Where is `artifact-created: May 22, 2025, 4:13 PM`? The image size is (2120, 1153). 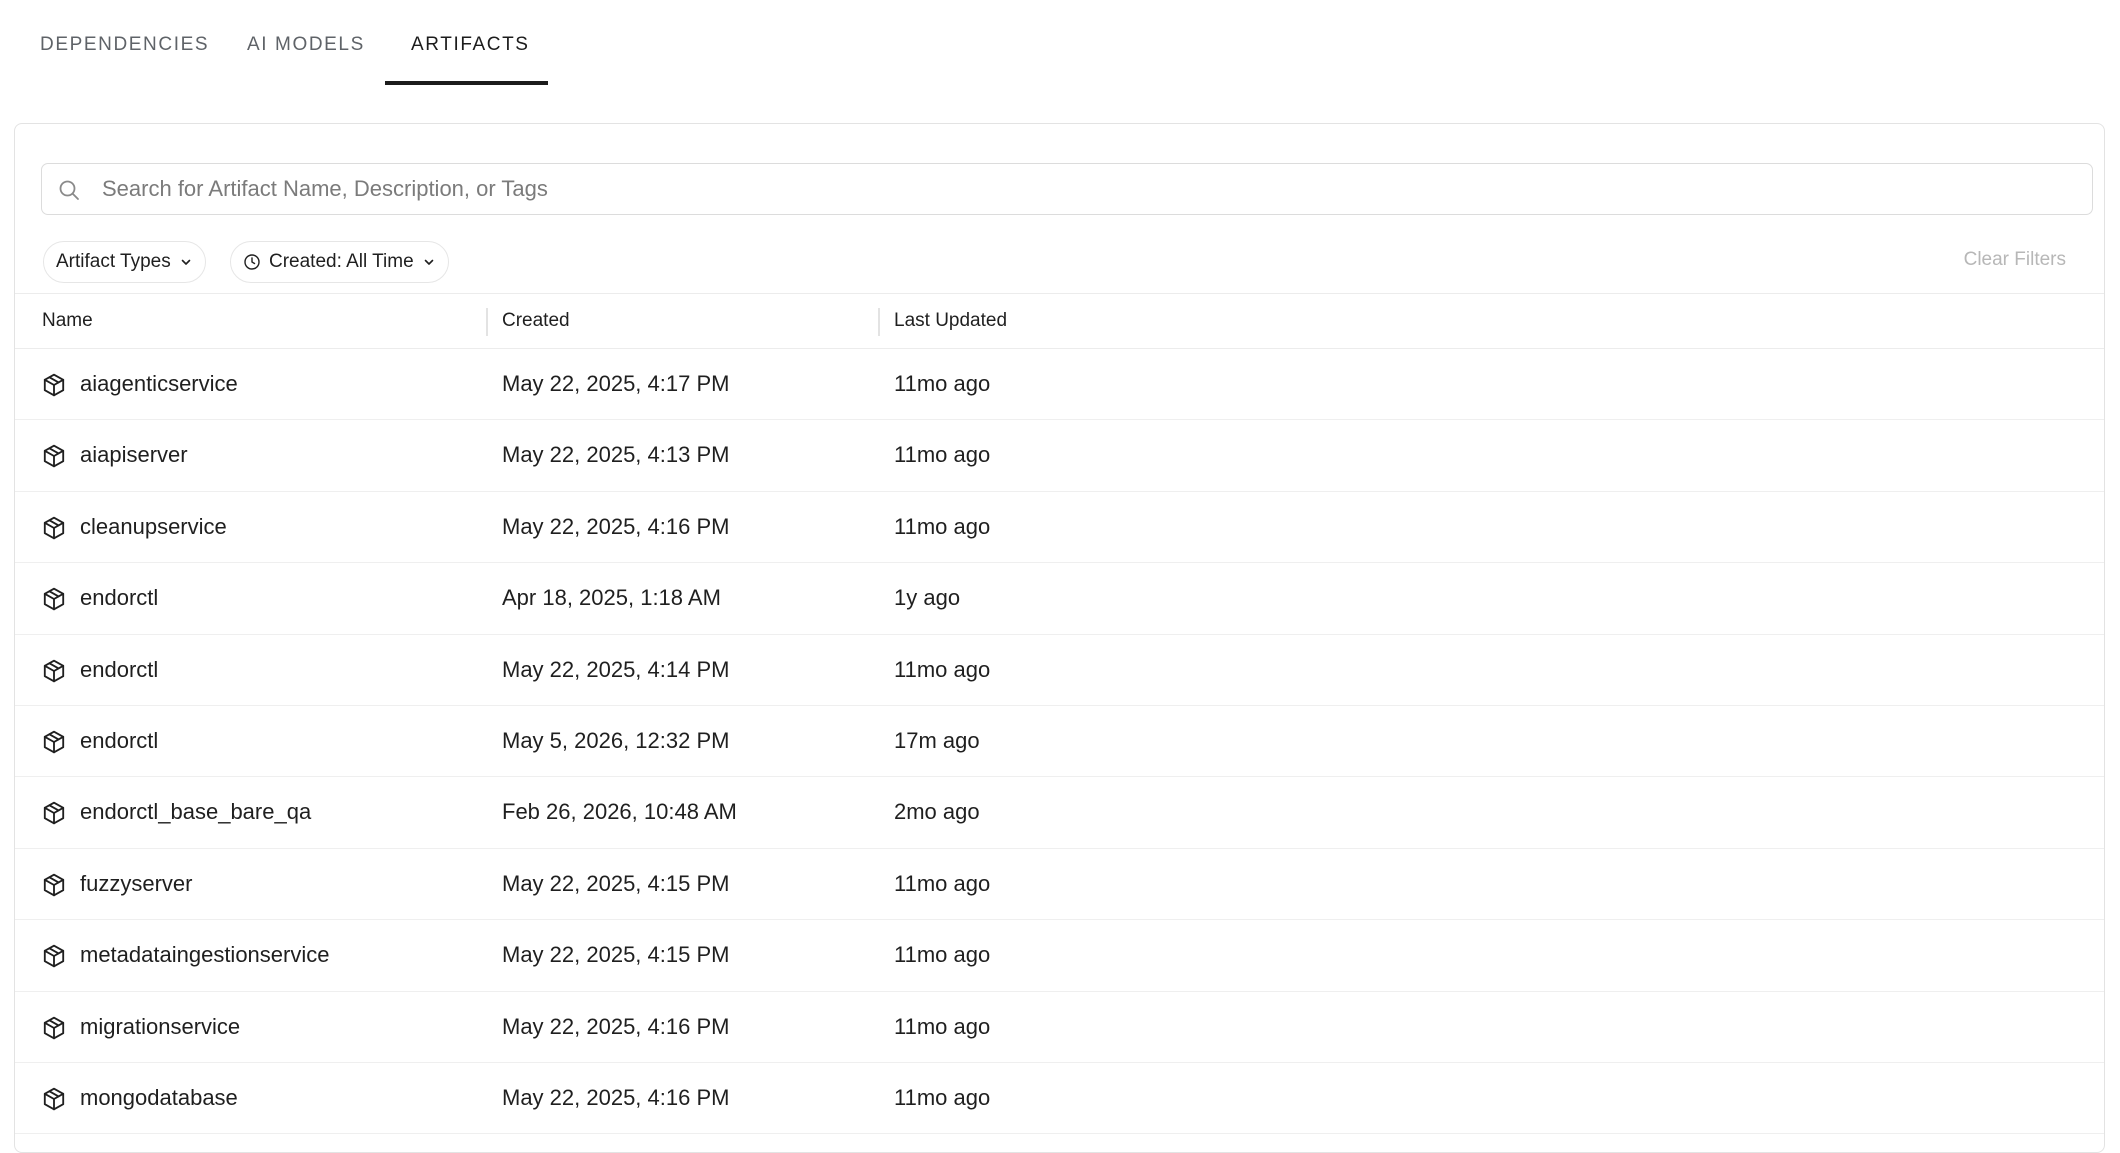 artifact-created: May 22, 2025, 4:13 PM is located at coordinates (616, 455).